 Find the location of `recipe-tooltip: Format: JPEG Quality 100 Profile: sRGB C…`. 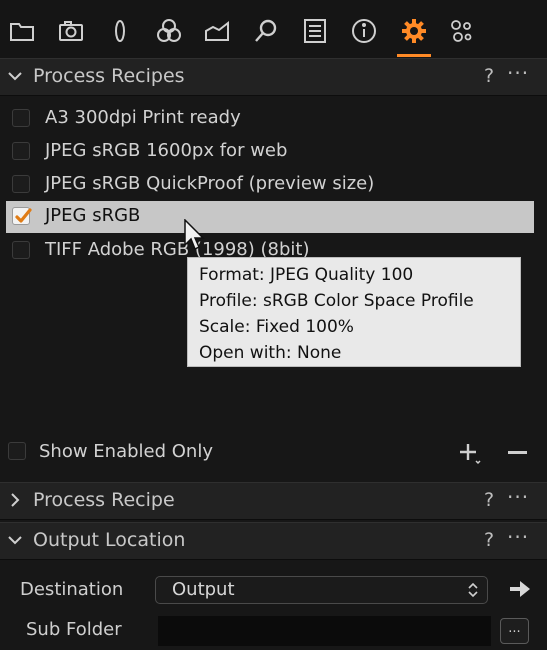

recipe-tooltip: Format: JPEG Quality 100 Profile: sRGB C… is located at coordinates (354, 312).